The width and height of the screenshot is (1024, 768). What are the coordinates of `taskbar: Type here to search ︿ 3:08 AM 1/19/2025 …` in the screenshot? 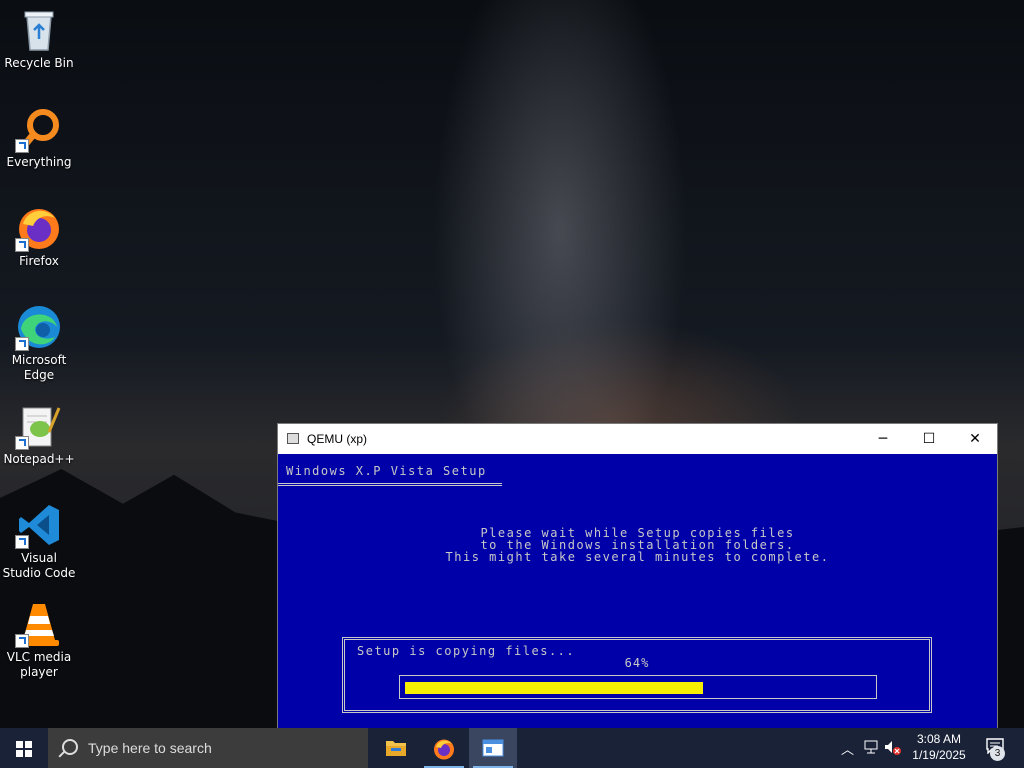 It's located at (512, 748).